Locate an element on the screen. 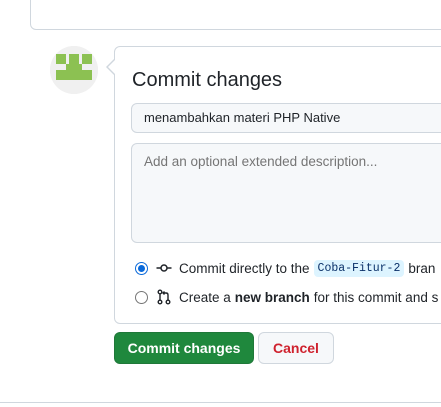  user-avatar is located at coordinates (74, 70).